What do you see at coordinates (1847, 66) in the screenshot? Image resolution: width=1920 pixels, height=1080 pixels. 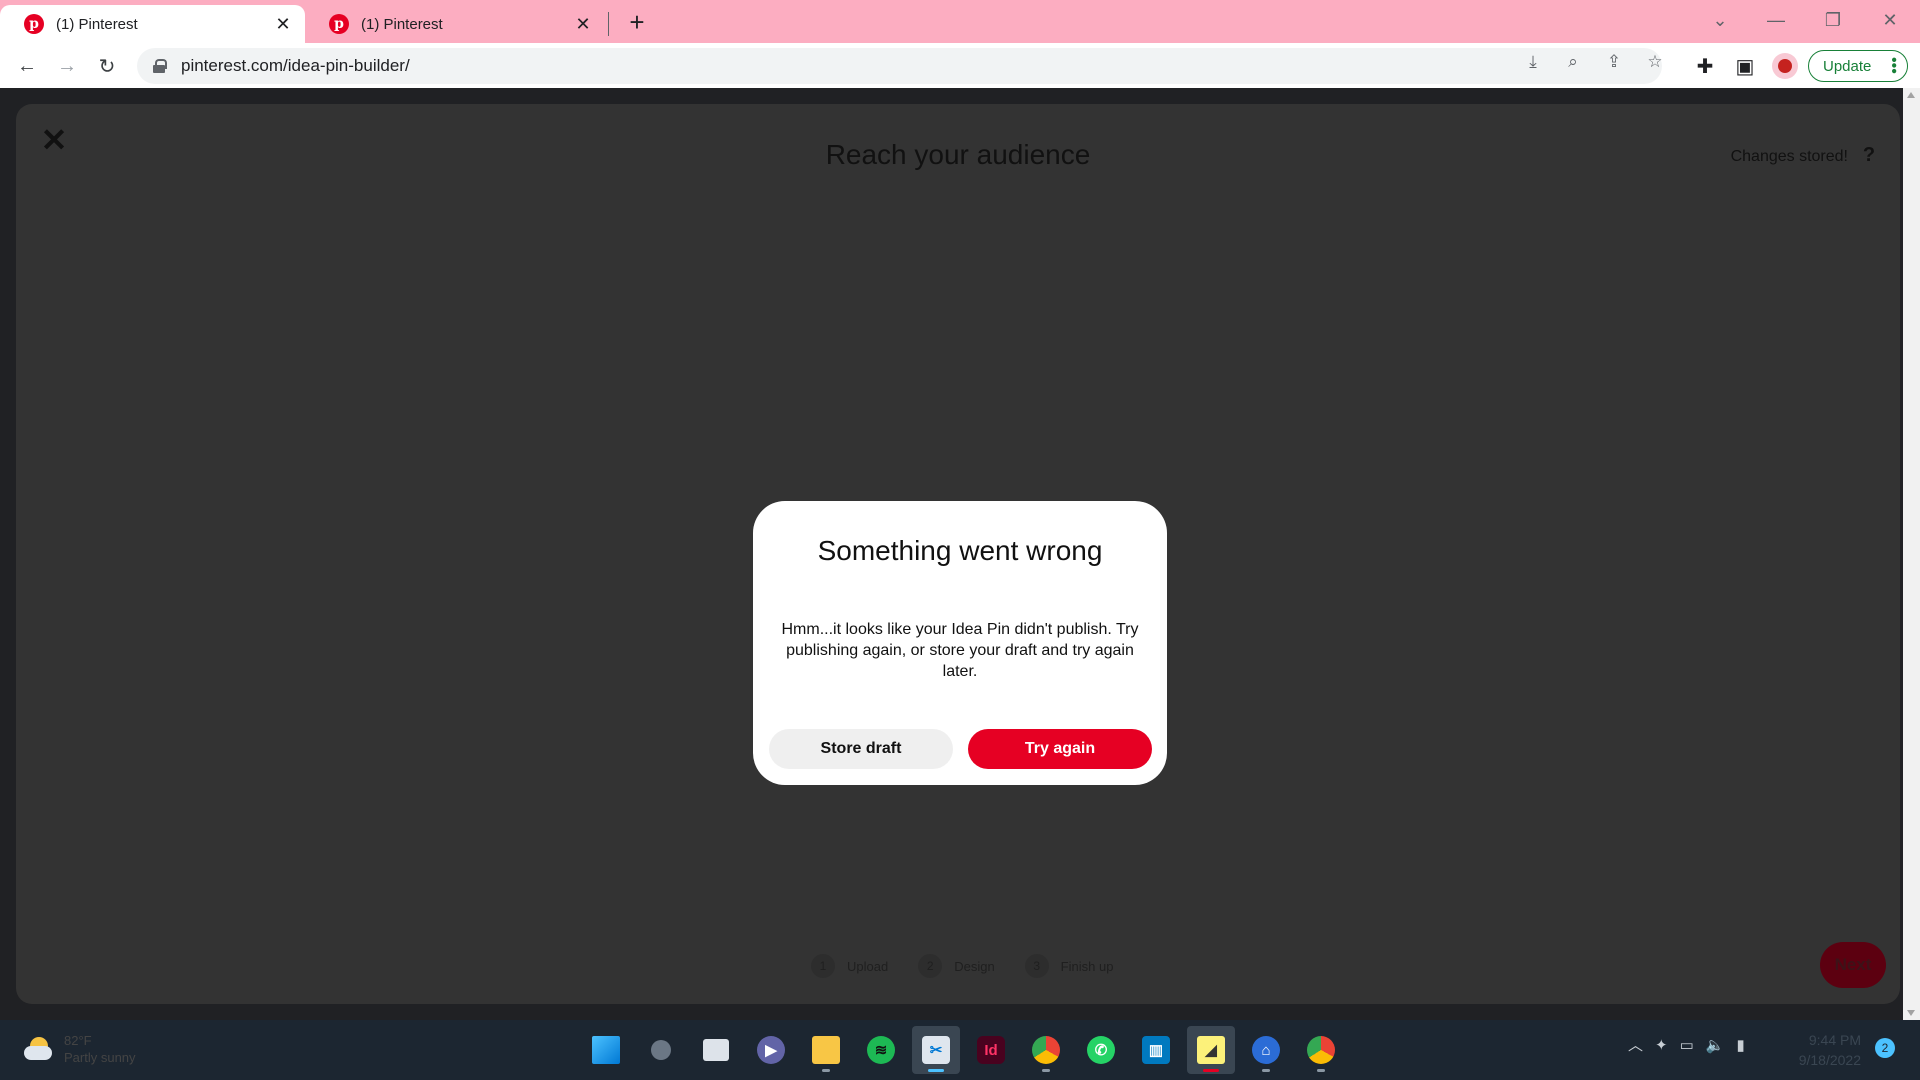 I see `update-label: Update` at bounding box center [1847, 66].